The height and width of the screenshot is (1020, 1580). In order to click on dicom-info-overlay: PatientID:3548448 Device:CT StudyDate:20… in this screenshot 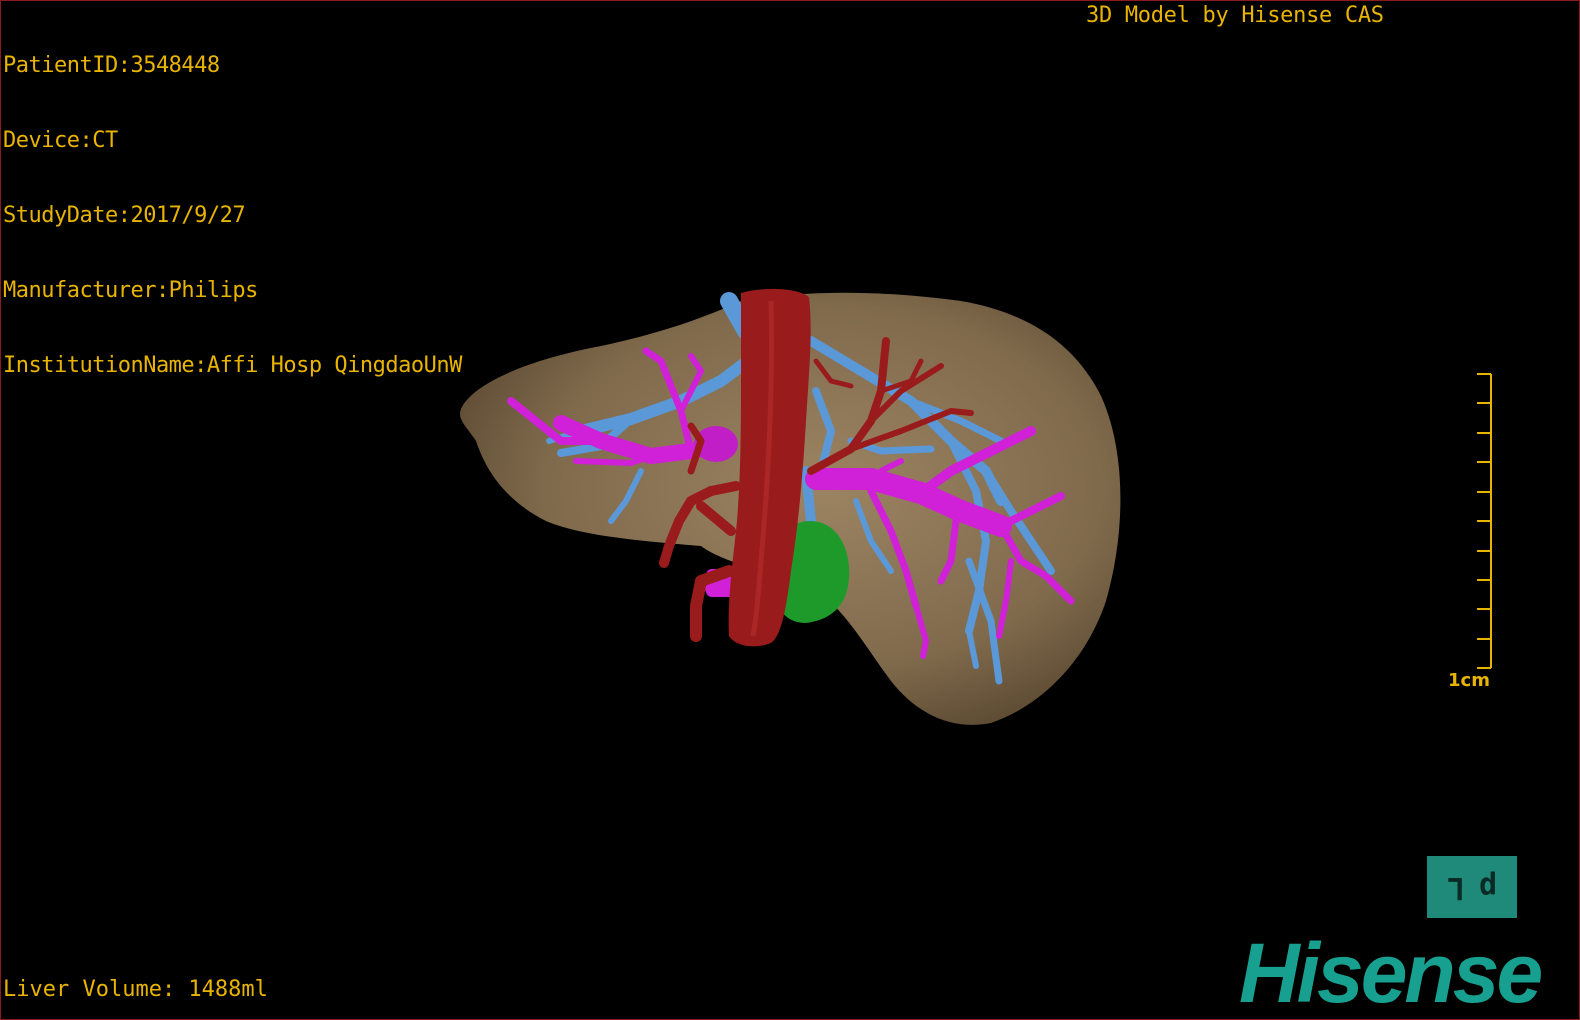, I will do `click(232, 215)`.